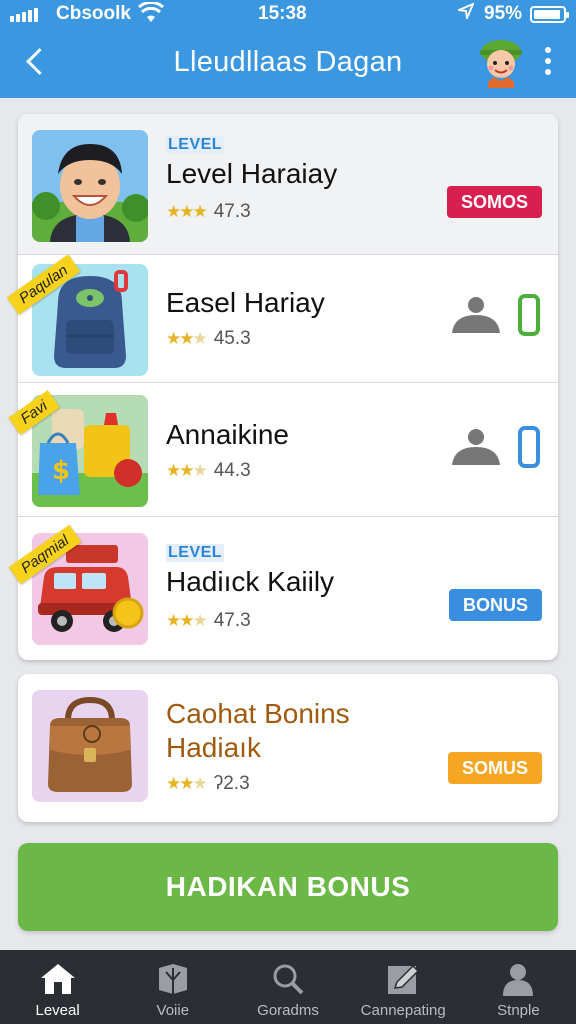 The width and height of the screenshot is (576, 1024). I want to click on clock: 15:38, so click(282, 13).